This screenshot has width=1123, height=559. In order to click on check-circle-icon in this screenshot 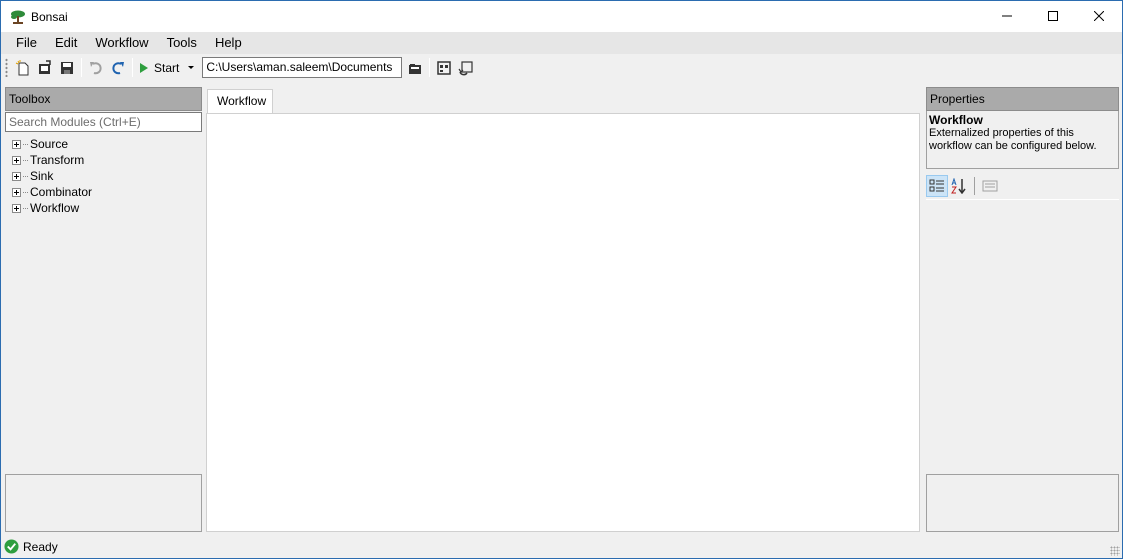, I will do `click(11, 546)`.